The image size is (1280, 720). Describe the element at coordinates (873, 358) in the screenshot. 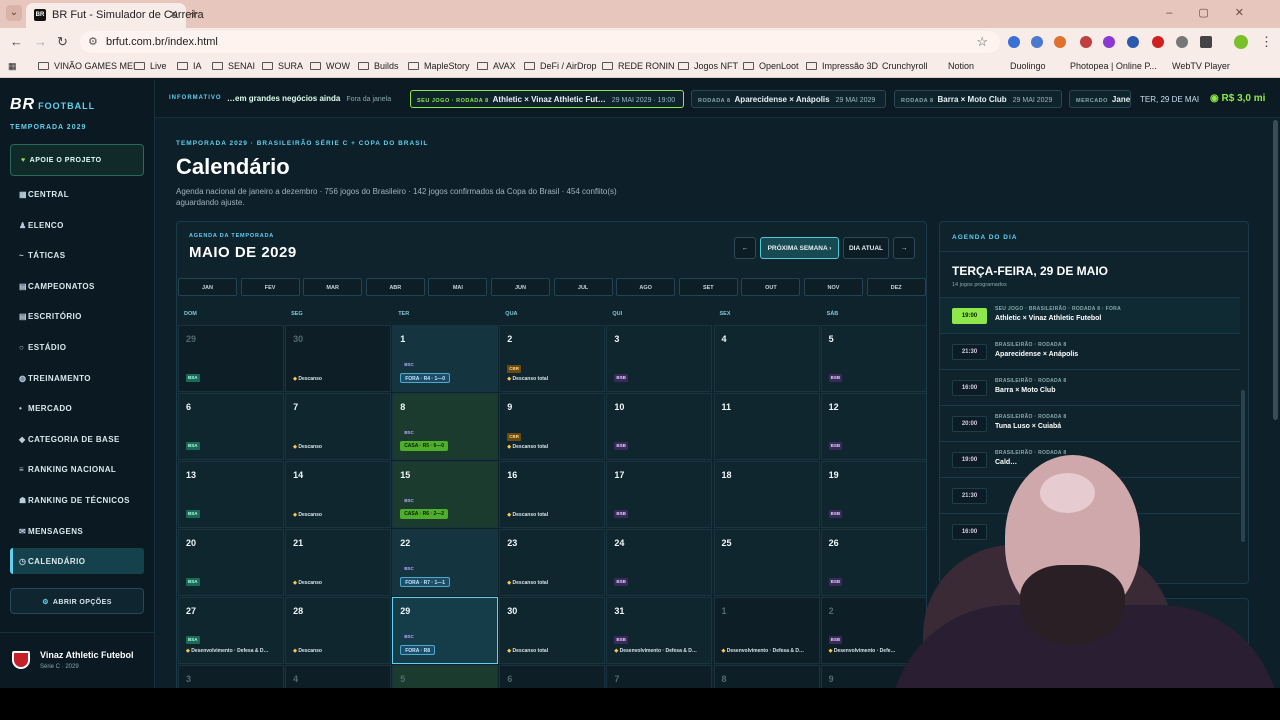

I see `calendar-day: 5 BSB` at that location.